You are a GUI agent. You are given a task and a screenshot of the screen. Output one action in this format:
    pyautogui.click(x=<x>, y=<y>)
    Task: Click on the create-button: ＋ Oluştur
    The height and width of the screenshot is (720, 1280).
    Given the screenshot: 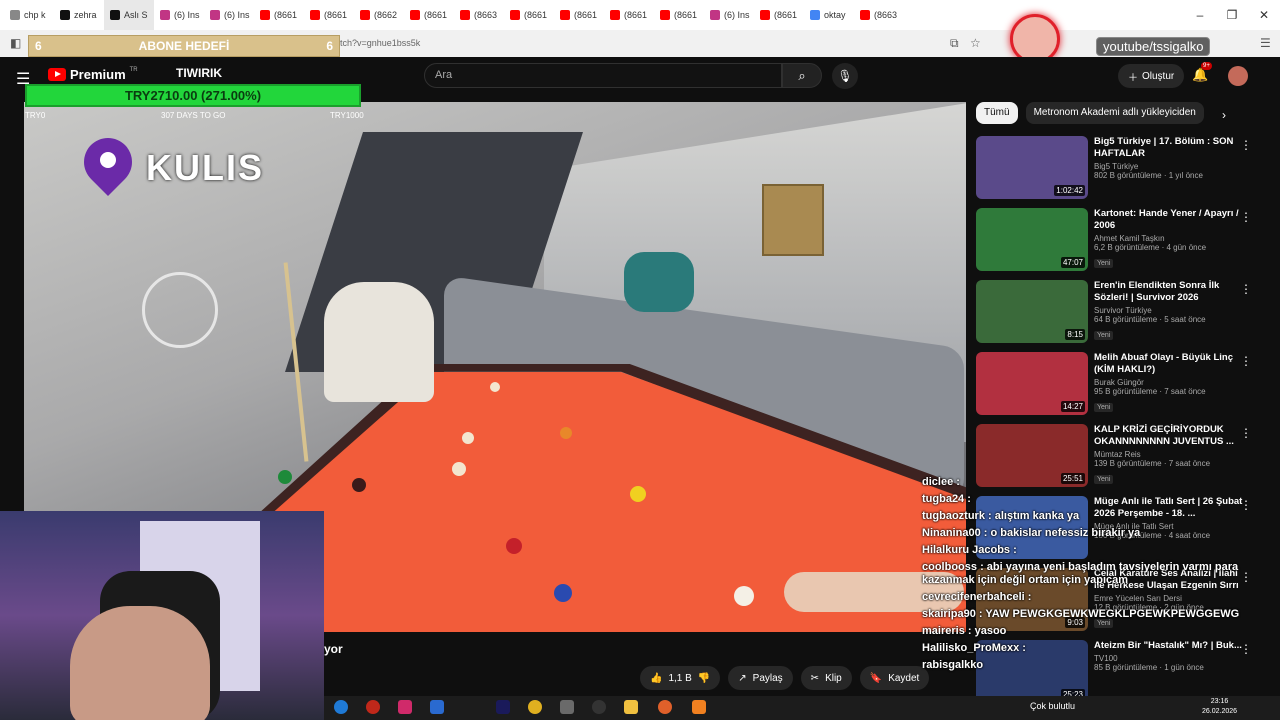 What is the action you would take?
    pyautogui.click(x=1151, y=76)
    